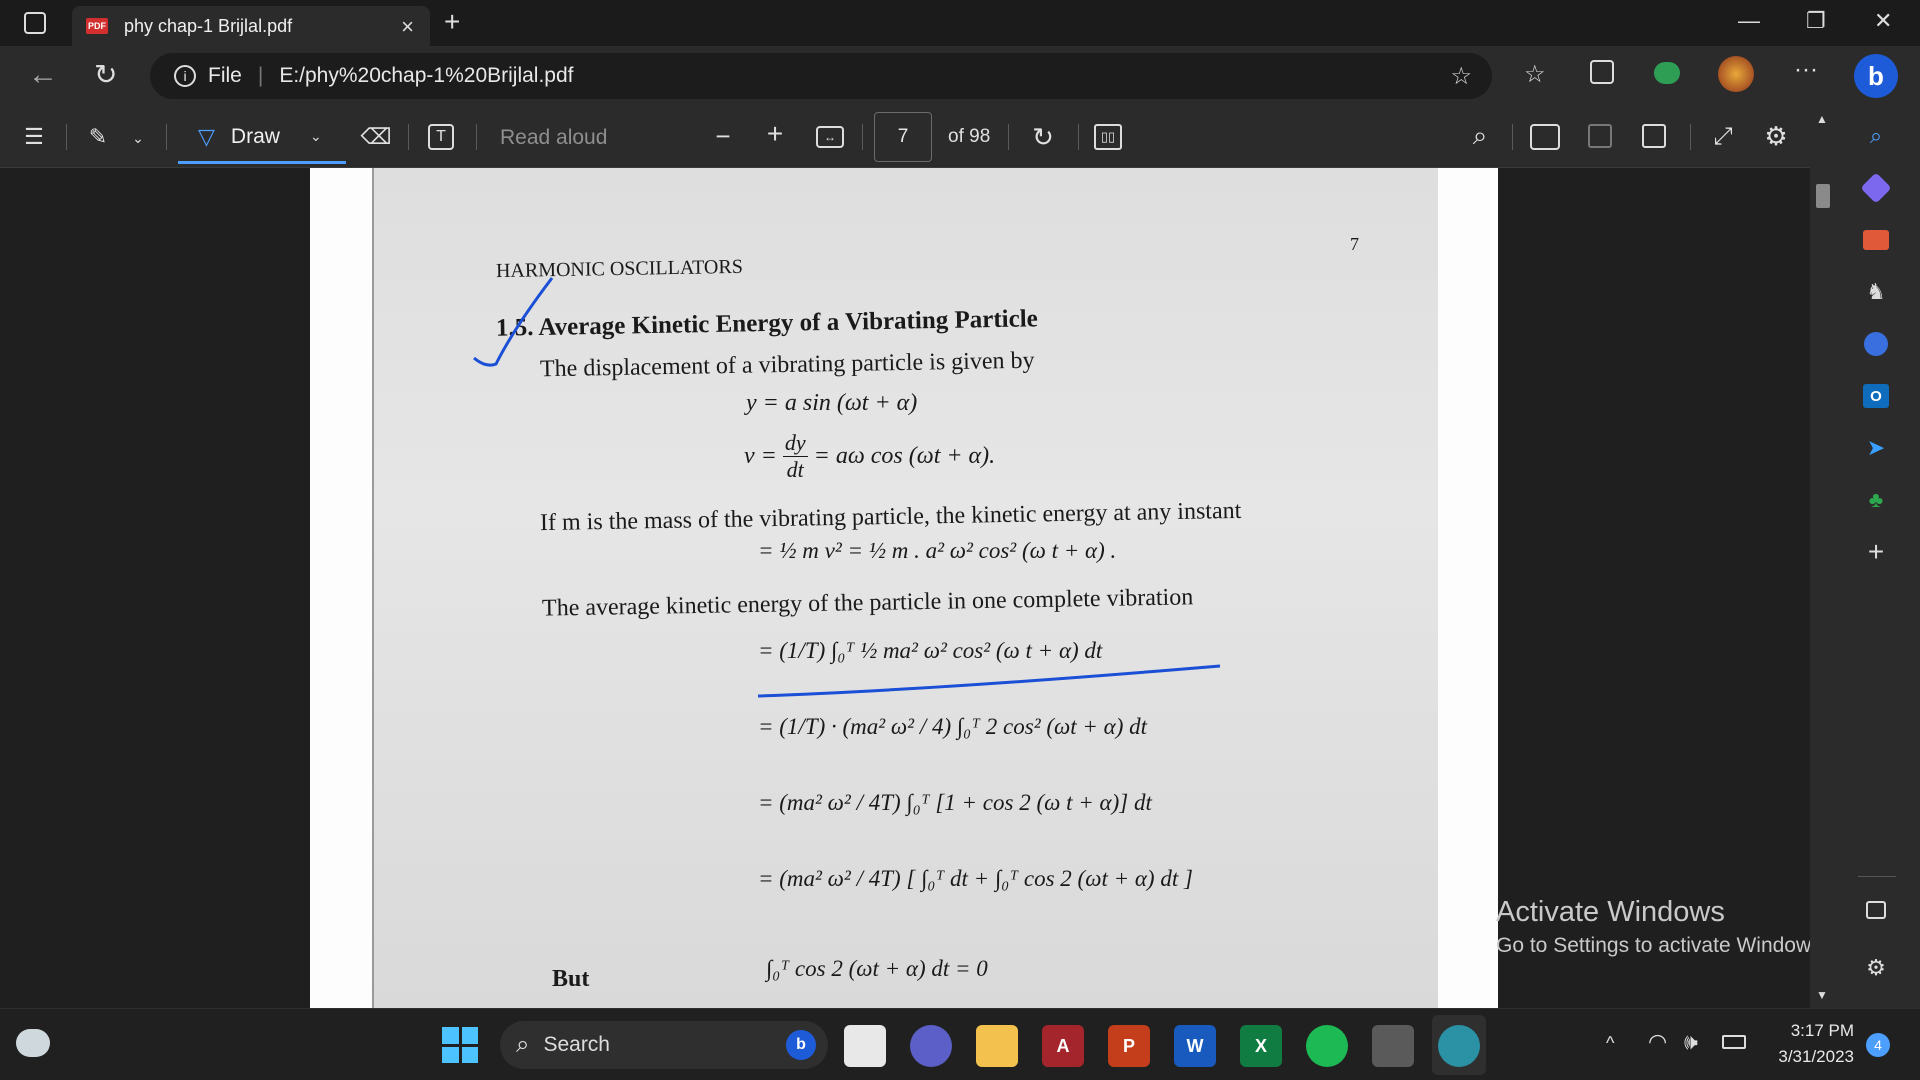  Describe the element at coordinates (1545, 137) in the screenshot. I see `print-icon` at that location.